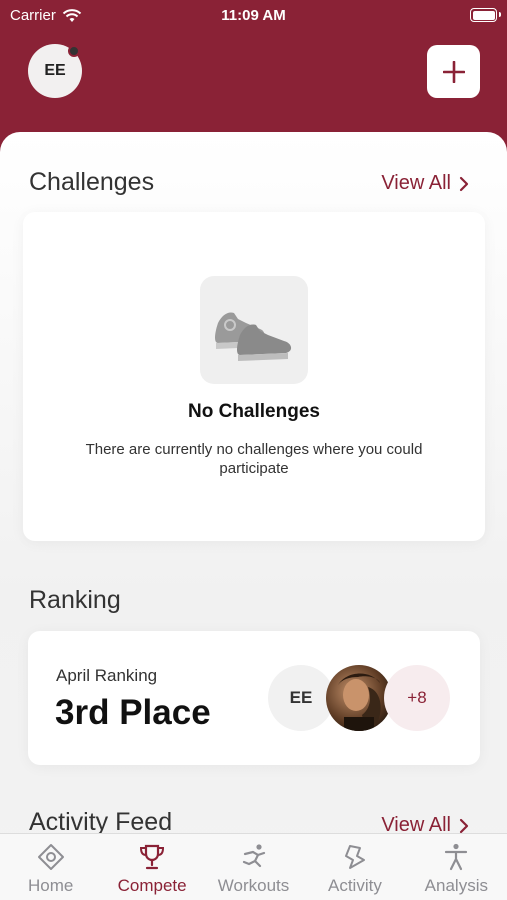  What do you see at coordinates (50, 857) in the screenshot?
I see `home-icon` at bounding box center [50, 857].